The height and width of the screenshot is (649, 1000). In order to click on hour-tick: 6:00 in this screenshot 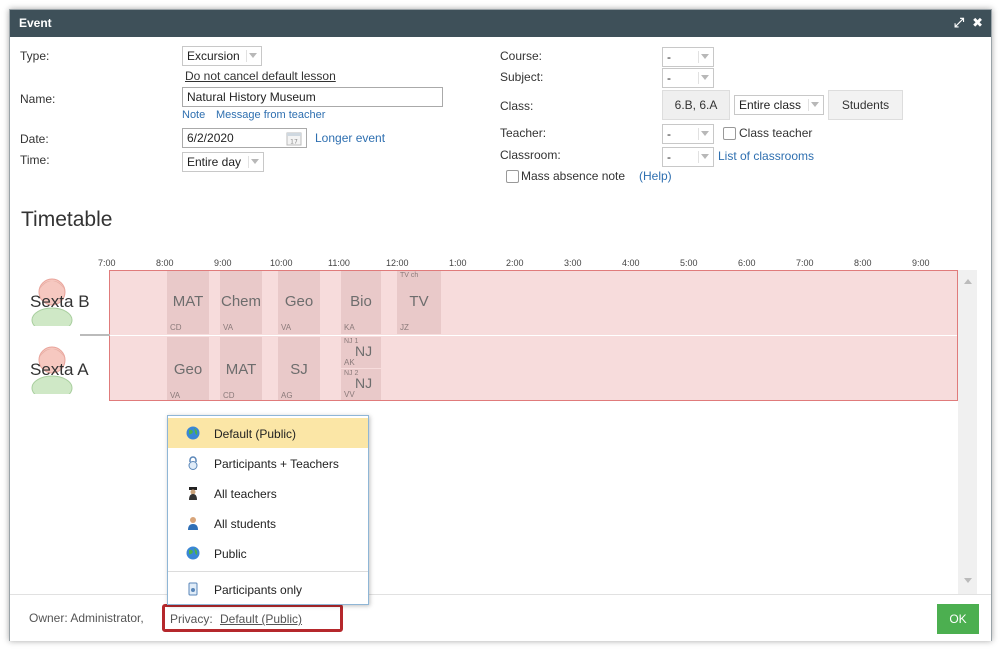, I will do `click(747, 263)`.